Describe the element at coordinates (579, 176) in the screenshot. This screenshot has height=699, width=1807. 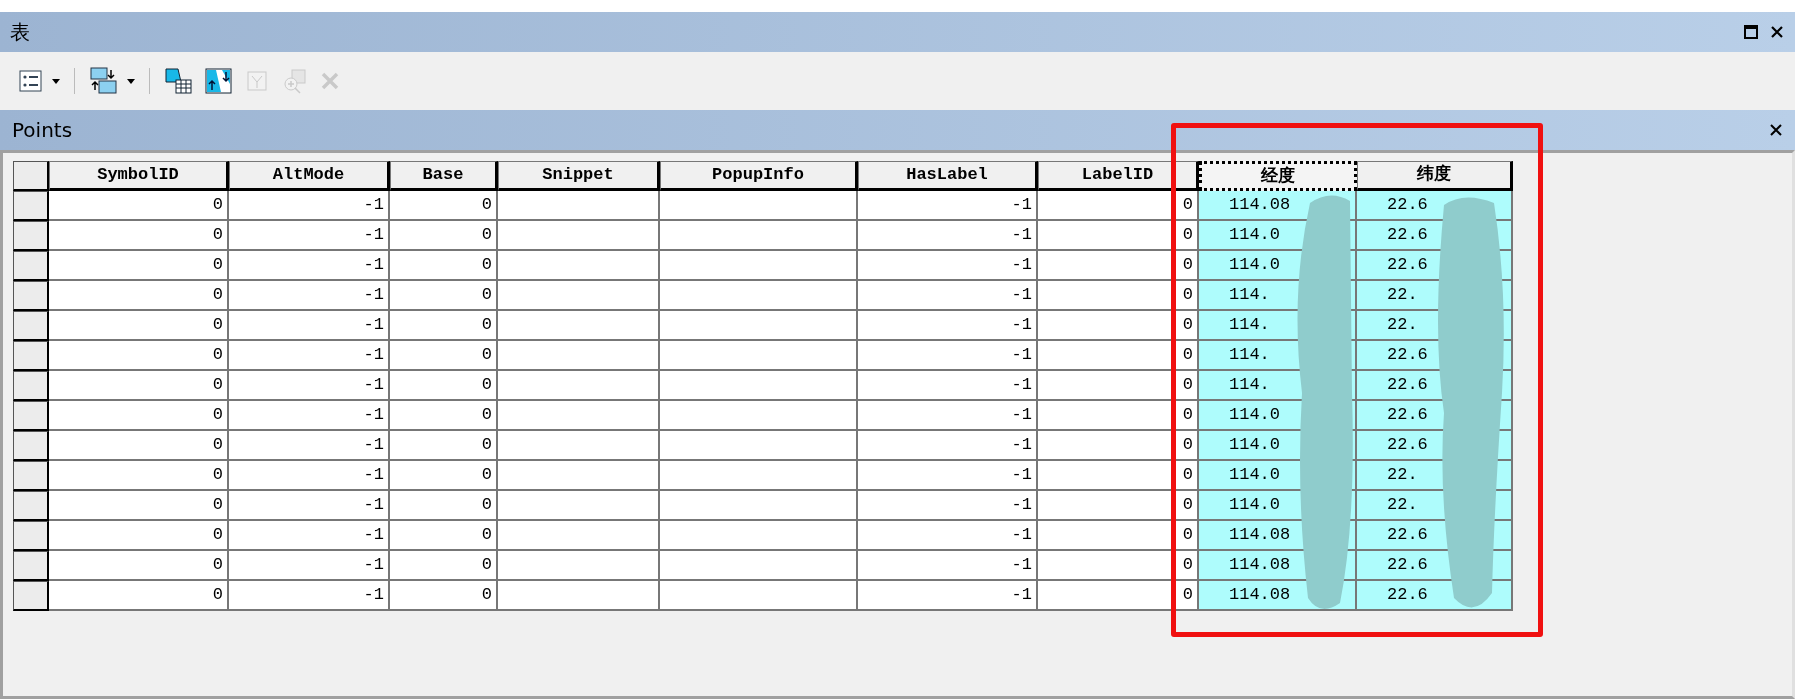
I see `column-header: Snippet` at that location.